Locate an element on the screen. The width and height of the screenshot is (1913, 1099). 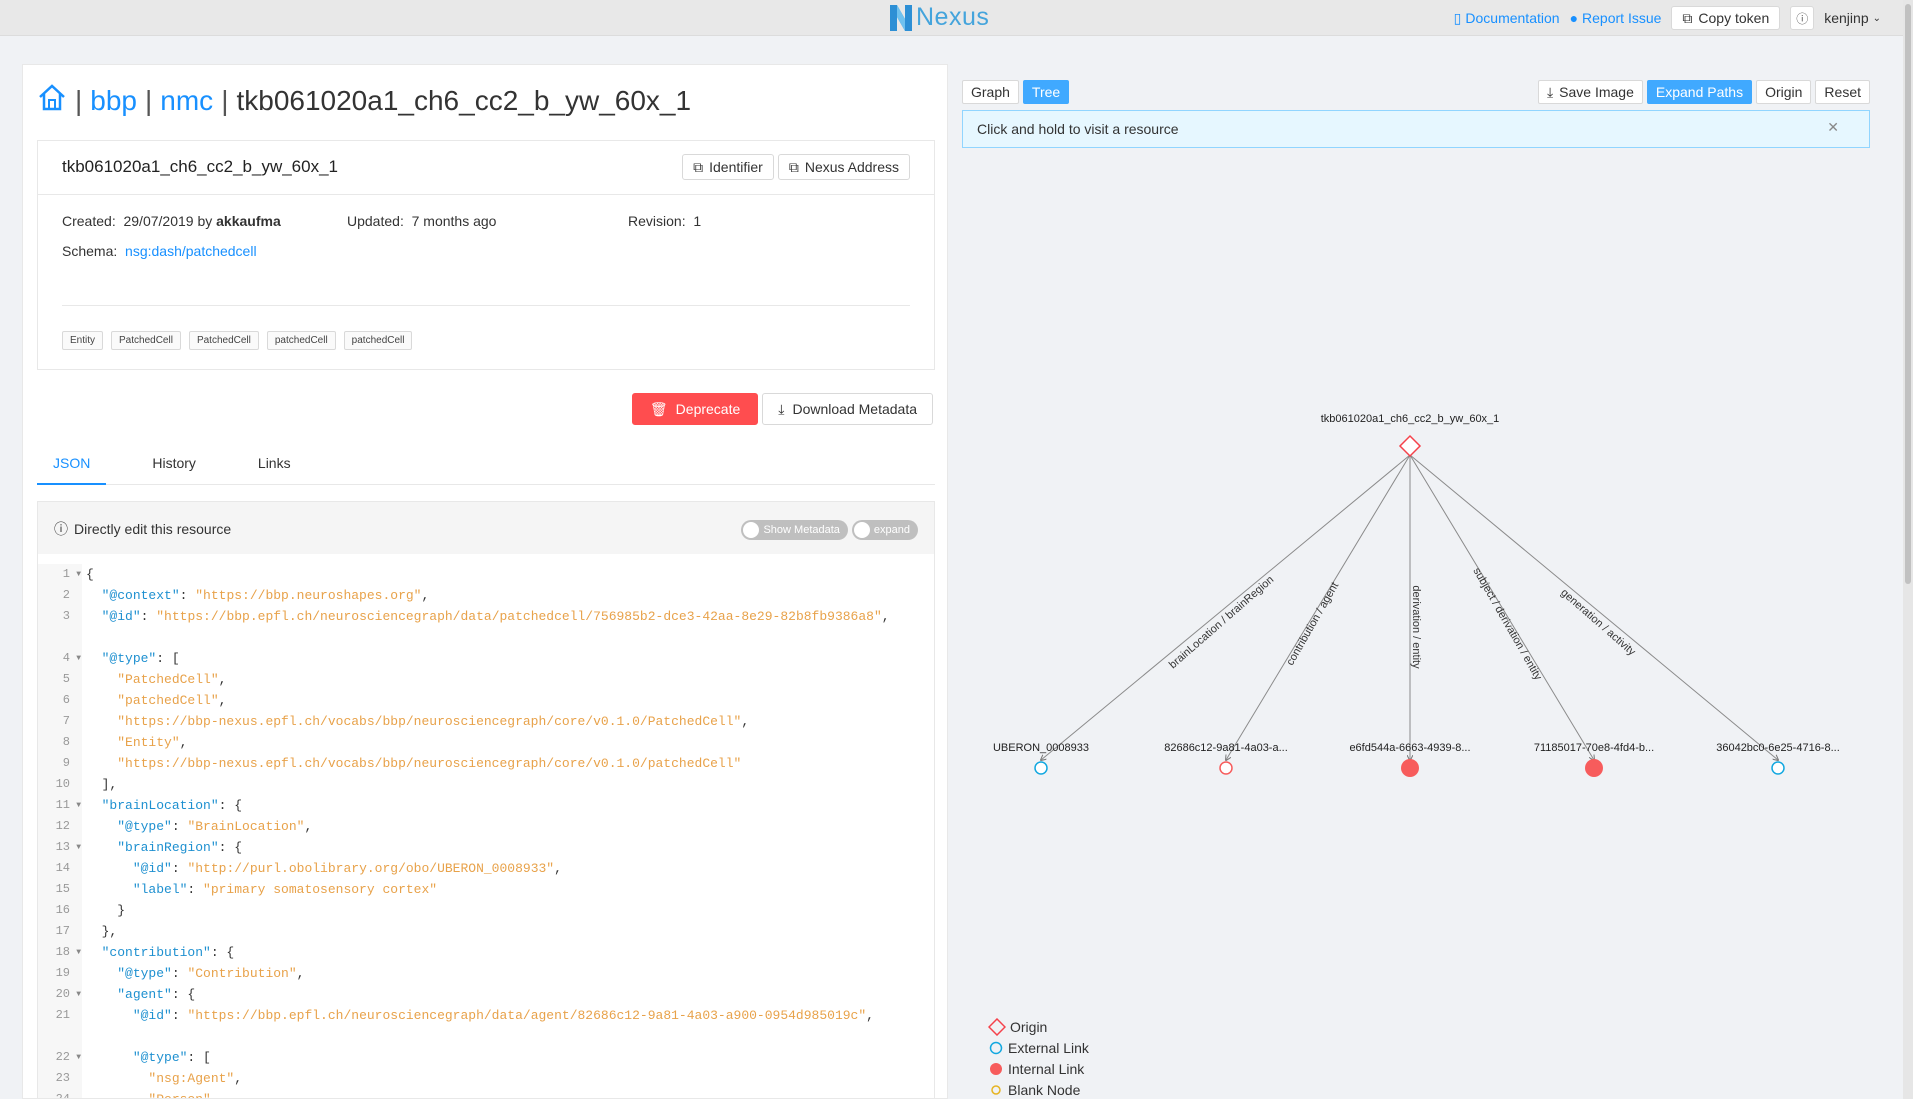
legend-origin: Origin is located at coordinates (1038, 1026).